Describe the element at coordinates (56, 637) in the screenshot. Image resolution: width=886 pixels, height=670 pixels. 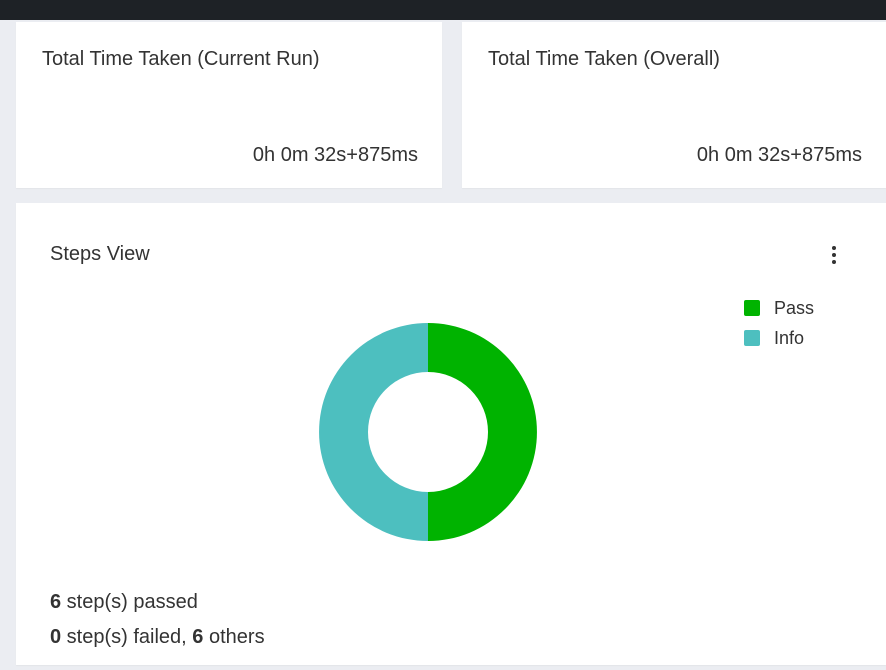
I see `failed-count: 0` at that location.